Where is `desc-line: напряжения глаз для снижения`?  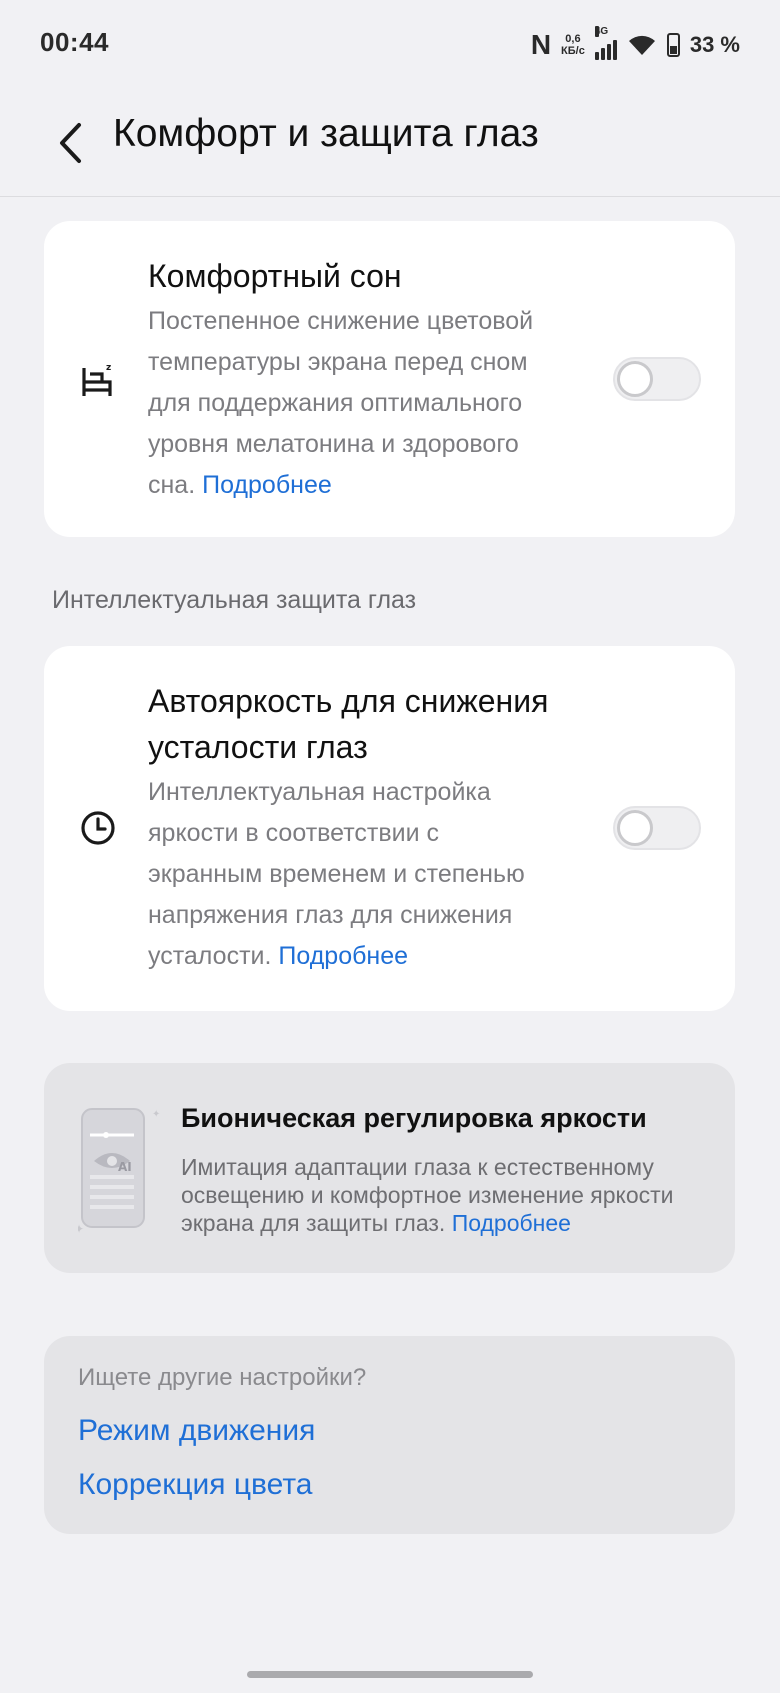
desc-line: напряжения глаз для снижения is located at coordinates (330, 915).